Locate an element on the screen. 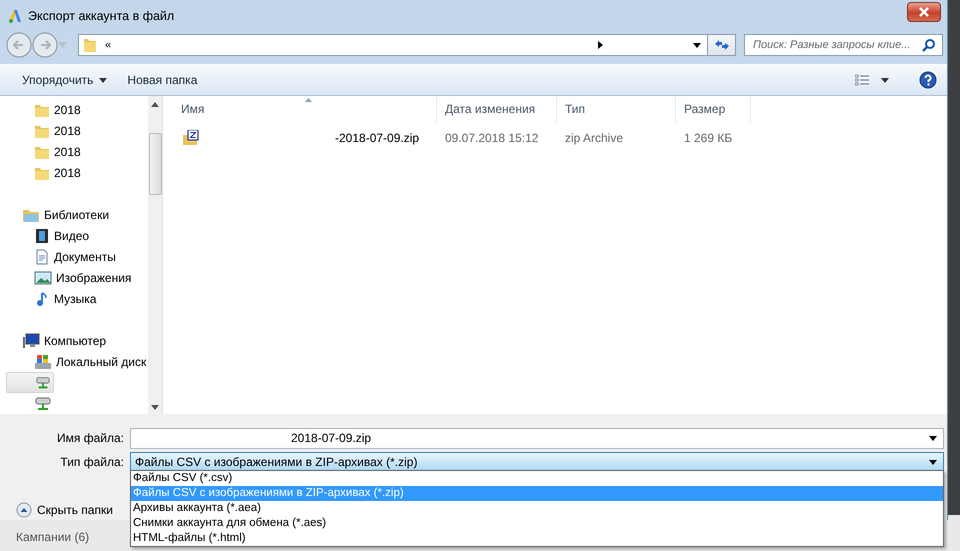 This screenshot has width=960, height=551. refresh-button is located at coordinates (722, 45).